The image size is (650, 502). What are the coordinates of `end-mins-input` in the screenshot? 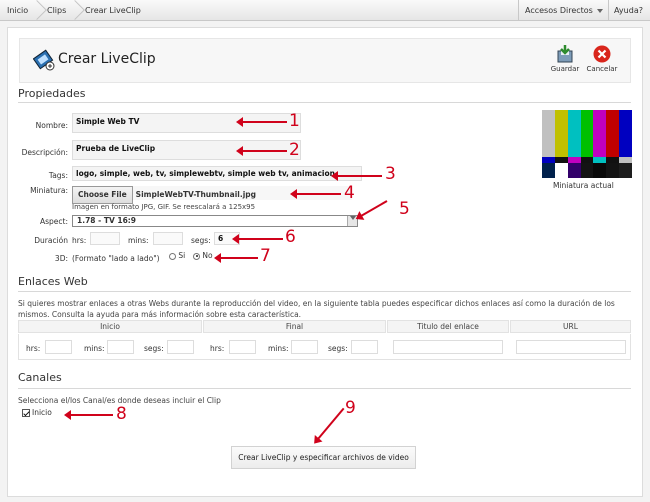 It's located at (304, 347).